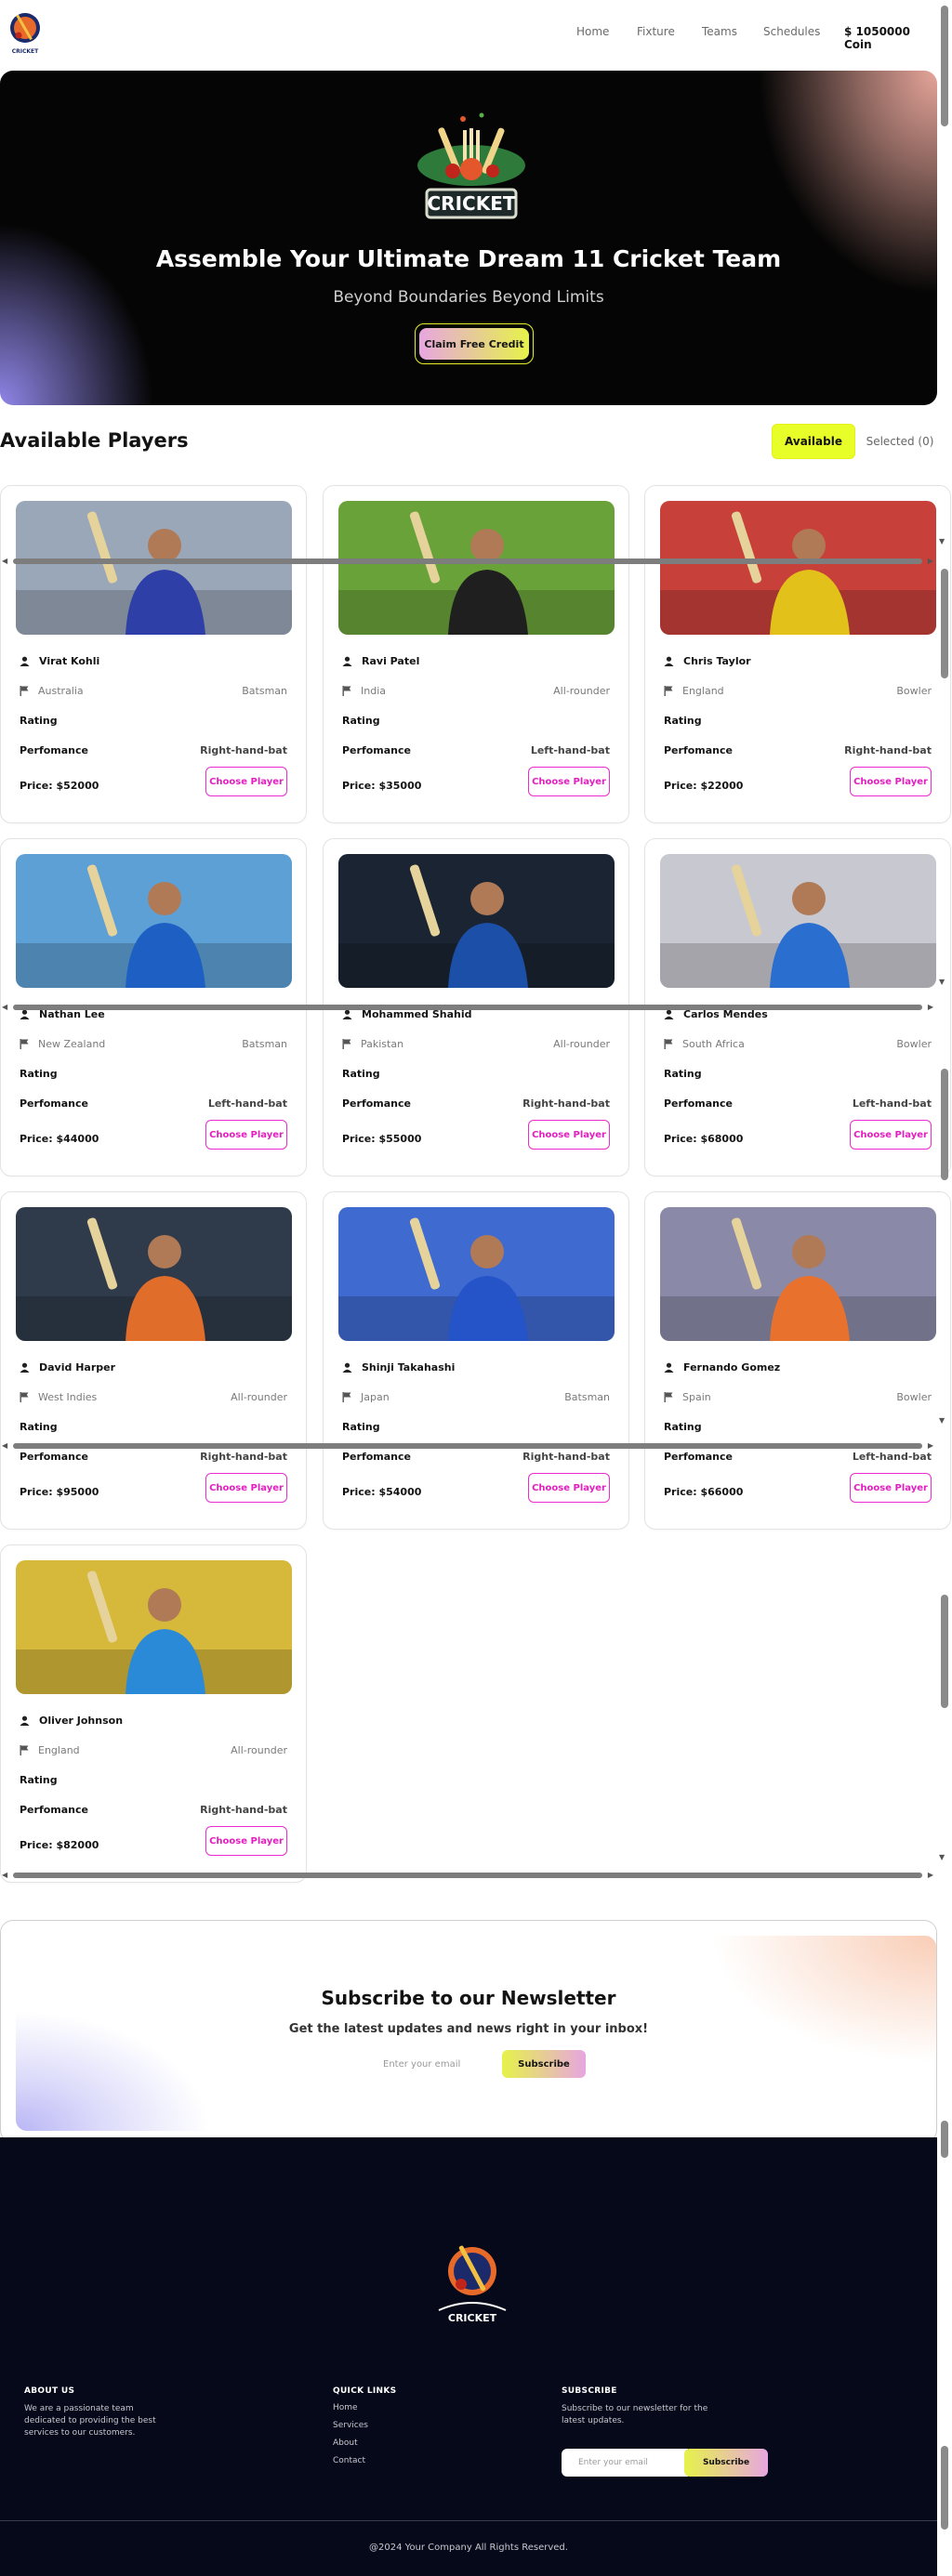 Image resolution: width=952 pixels, height=2576 pixels. Describe the element at coordinates (625, 2463) in the screenshot. I see `footer-email-input: Enter your email` at that location.